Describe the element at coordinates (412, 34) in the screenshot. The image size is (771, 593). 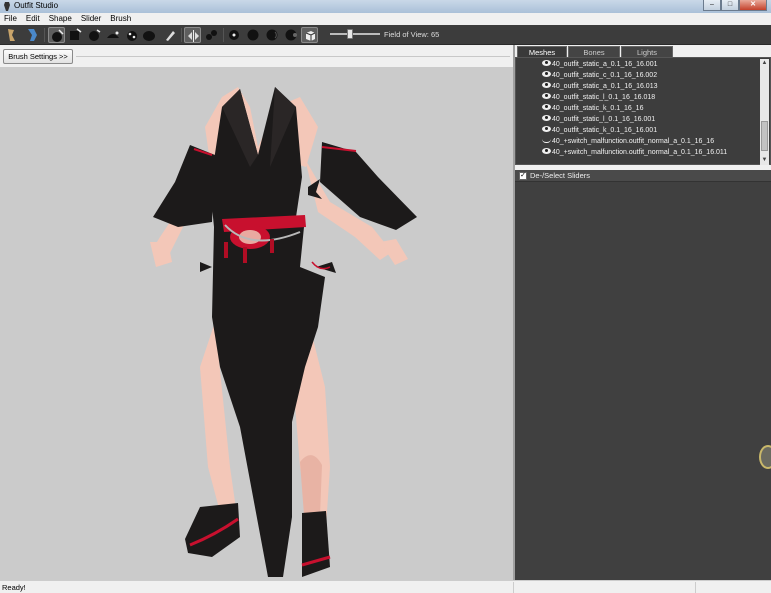
I see `fov-label: Field of View: 65` at that location.